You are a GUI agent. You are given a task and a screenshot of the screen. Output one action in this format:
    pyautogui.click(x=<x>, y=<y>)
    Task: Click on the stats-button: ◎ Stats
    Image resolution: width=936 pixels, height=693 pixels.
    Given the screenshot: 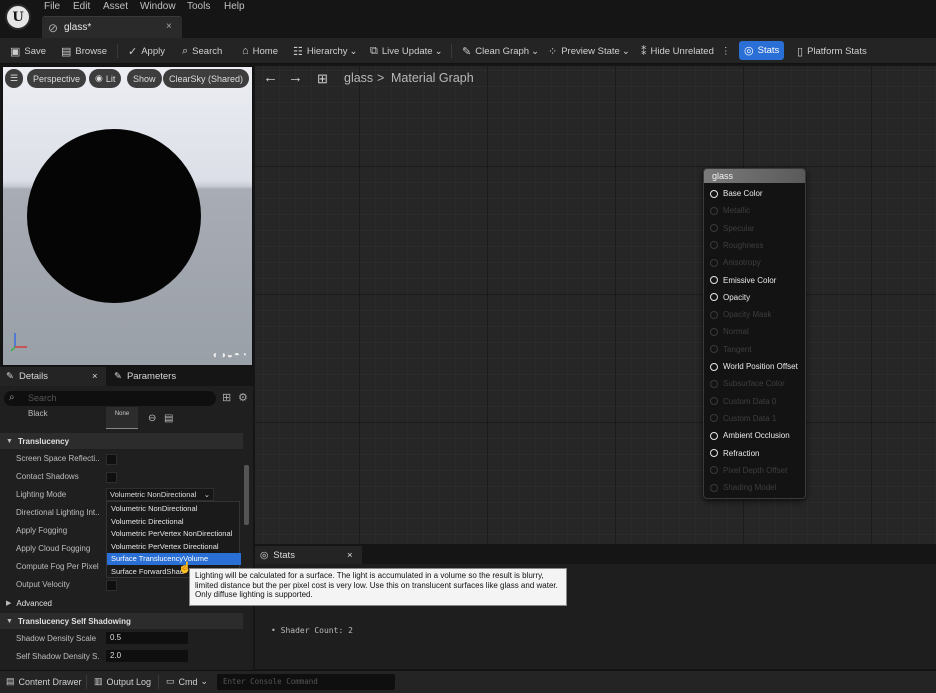 What is the action you would take?
    pyautogui.click(x=762, y=50)
    